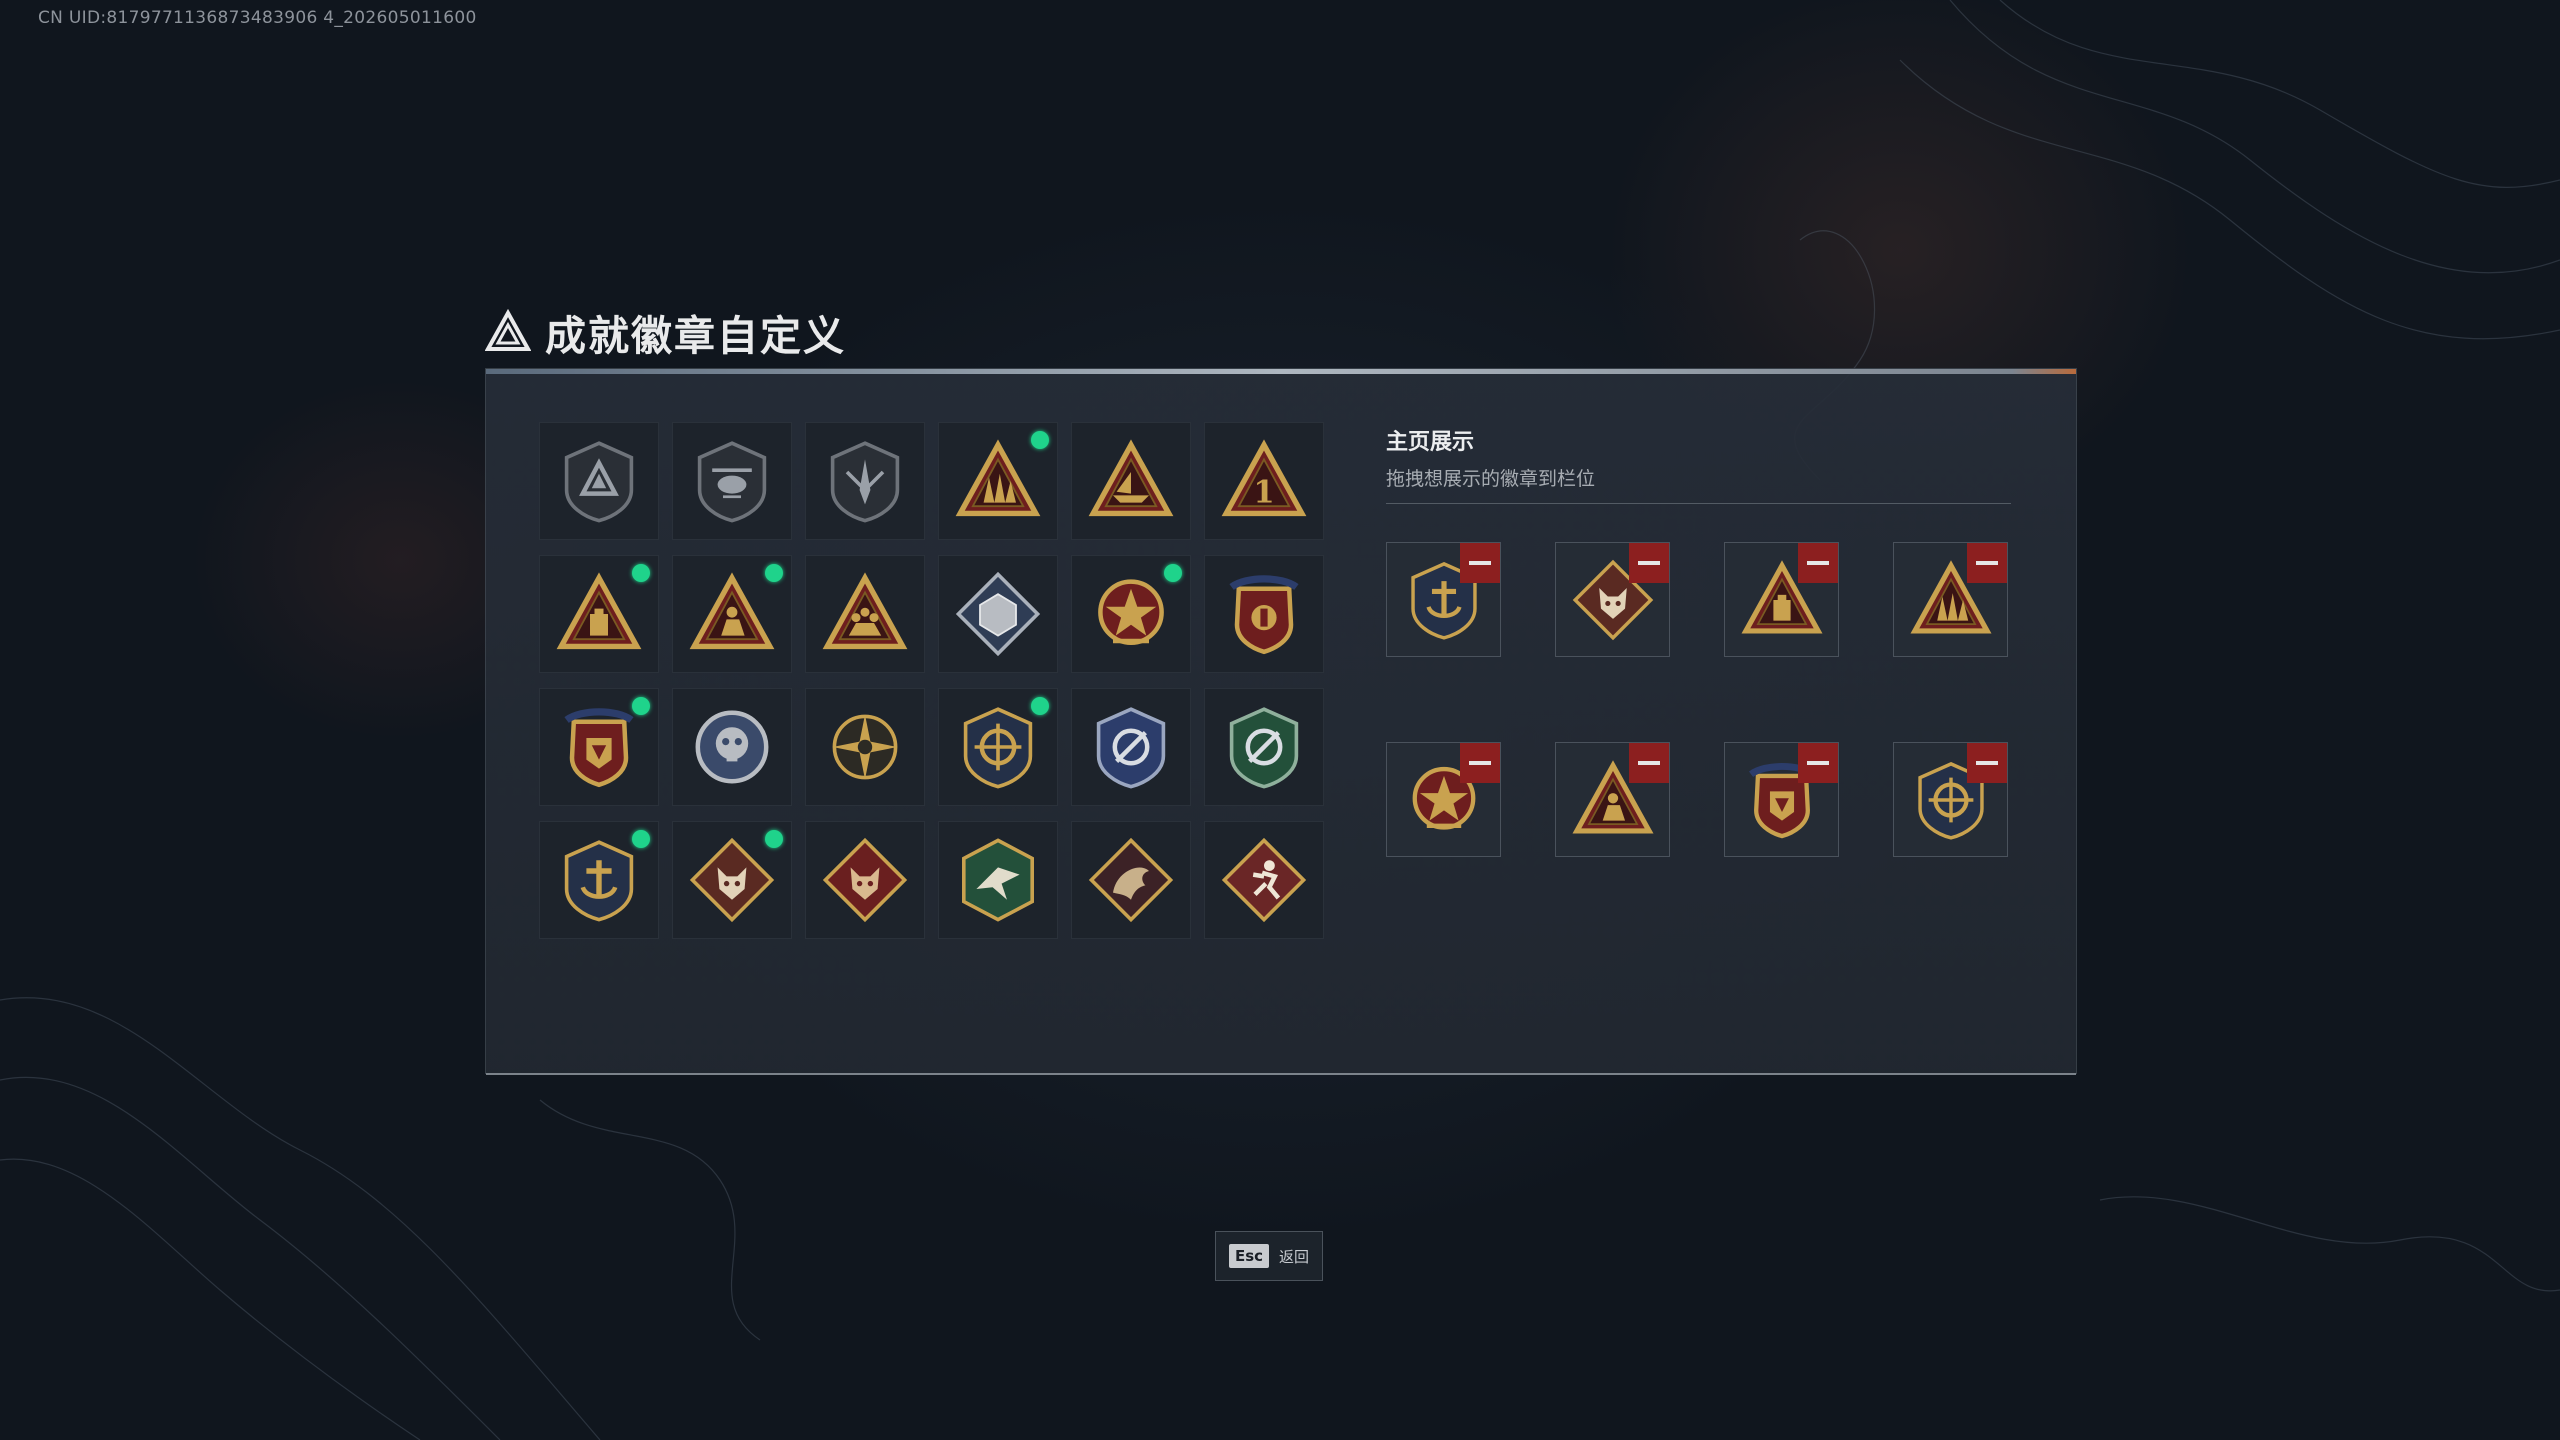 The width and height of the screenshot is (2560, 1440). I want to click on badge-cell-crest-ribbon-badge, so click(599, 747).